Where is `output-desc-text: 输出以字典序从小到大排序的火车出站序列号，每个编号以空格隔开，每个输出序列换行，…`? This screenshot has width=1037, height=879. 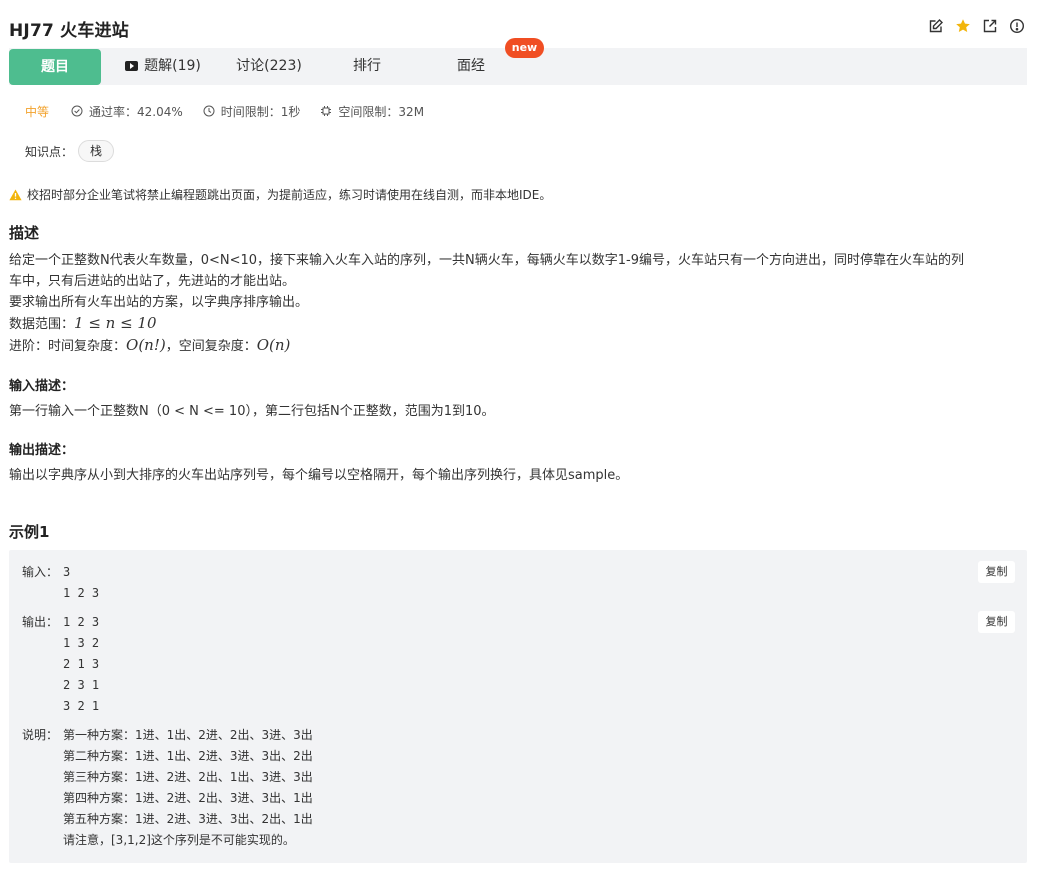 output-desc-text: 输出以字典序从小到大排序的火车出站序列号，每个编号以空格隔开，每个输出序列换行，… is located at coordinates (319, 475).